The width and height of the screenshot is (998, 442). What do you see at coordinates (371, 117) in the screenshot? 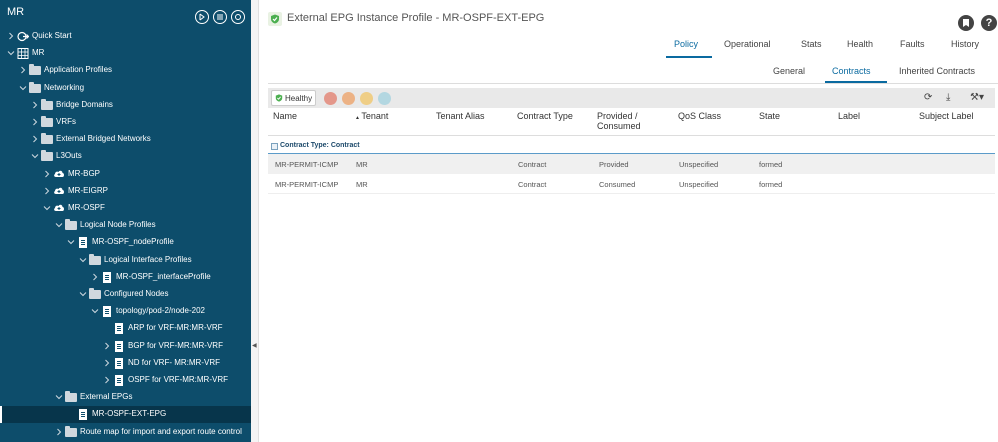
I see `column-header: ▲ Tenant` at bounding box center [371, 117].